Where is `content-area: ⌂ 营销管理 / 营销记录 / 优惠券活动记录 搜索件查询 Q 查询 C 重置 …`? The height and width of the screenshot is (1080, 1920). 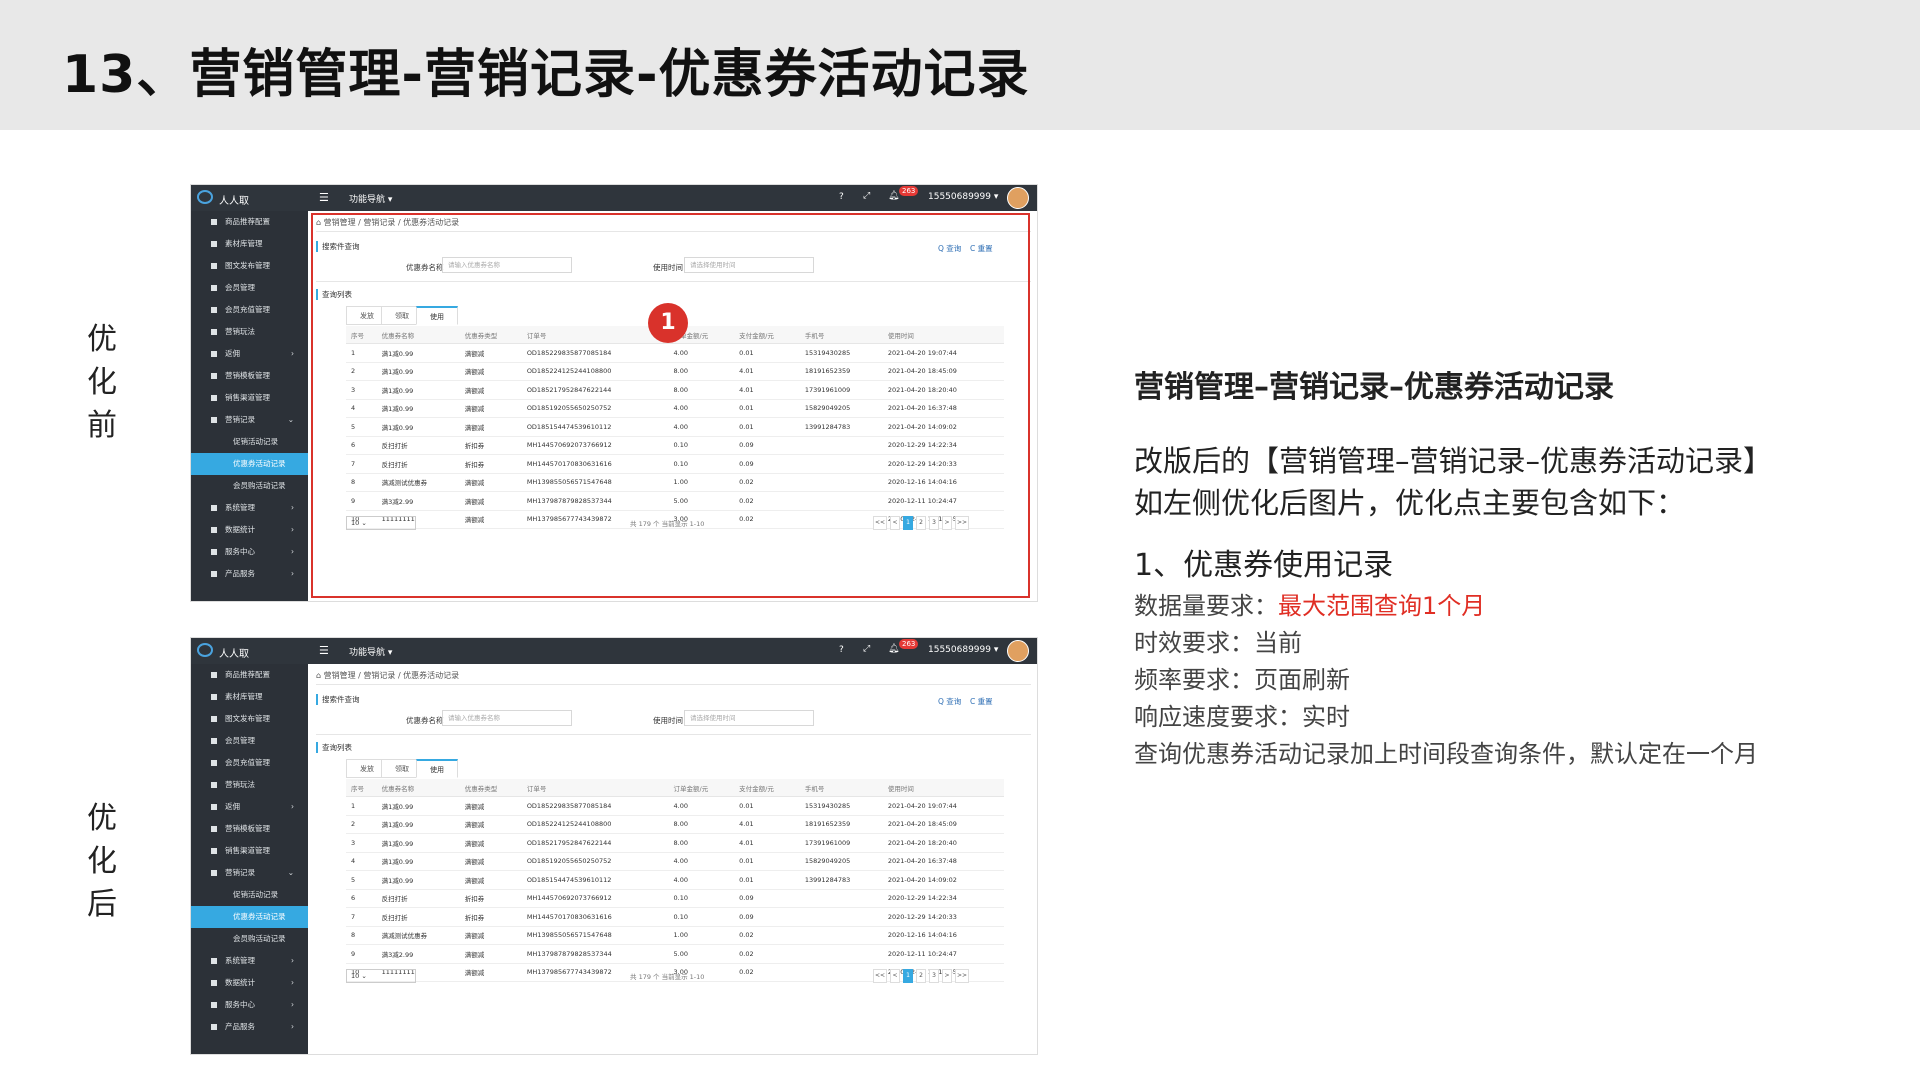
content-area: ⌂ 营销管理 / 营销记录 / 优惠券活动记录 搜索件查询 Q 查询 C 重置 … is located at coordinates (672, 859).